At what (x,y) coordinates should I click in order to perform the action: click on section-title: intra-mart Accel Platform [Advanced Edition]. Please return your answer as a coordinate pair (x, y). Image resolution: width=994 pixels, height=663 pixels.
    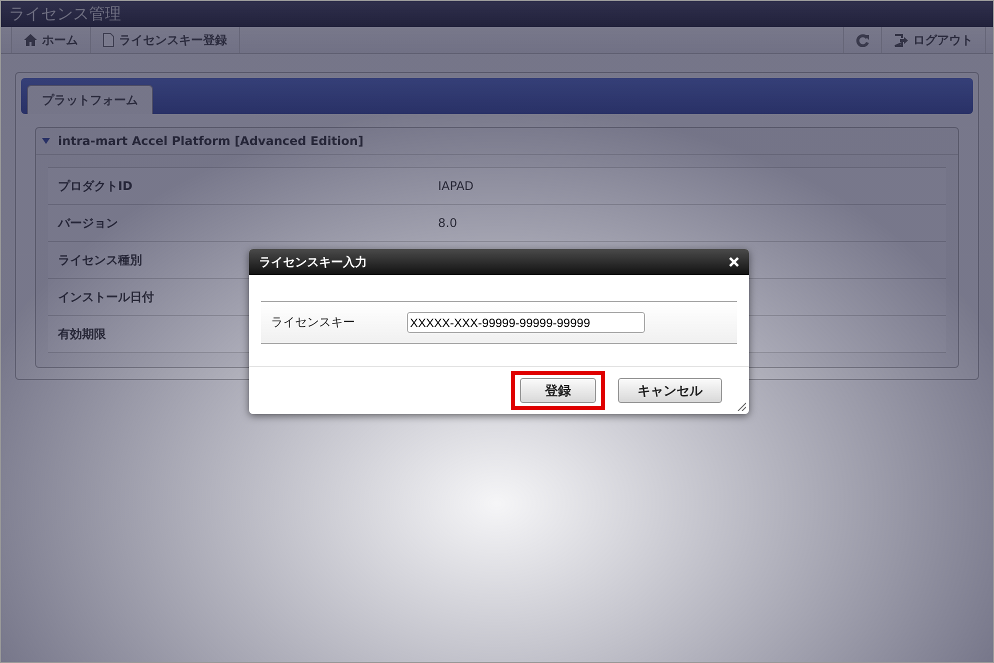
    Looking at the image, I should click on (211, 141).